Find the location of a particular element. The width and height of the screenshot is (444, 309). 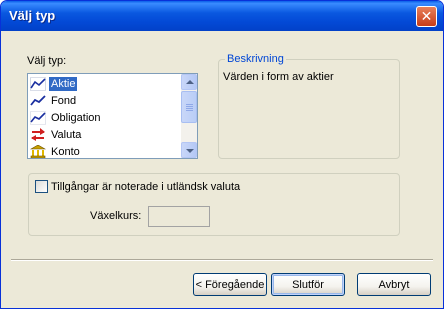

list-item-aktie: Aktie is located at coordinates (54, 83).